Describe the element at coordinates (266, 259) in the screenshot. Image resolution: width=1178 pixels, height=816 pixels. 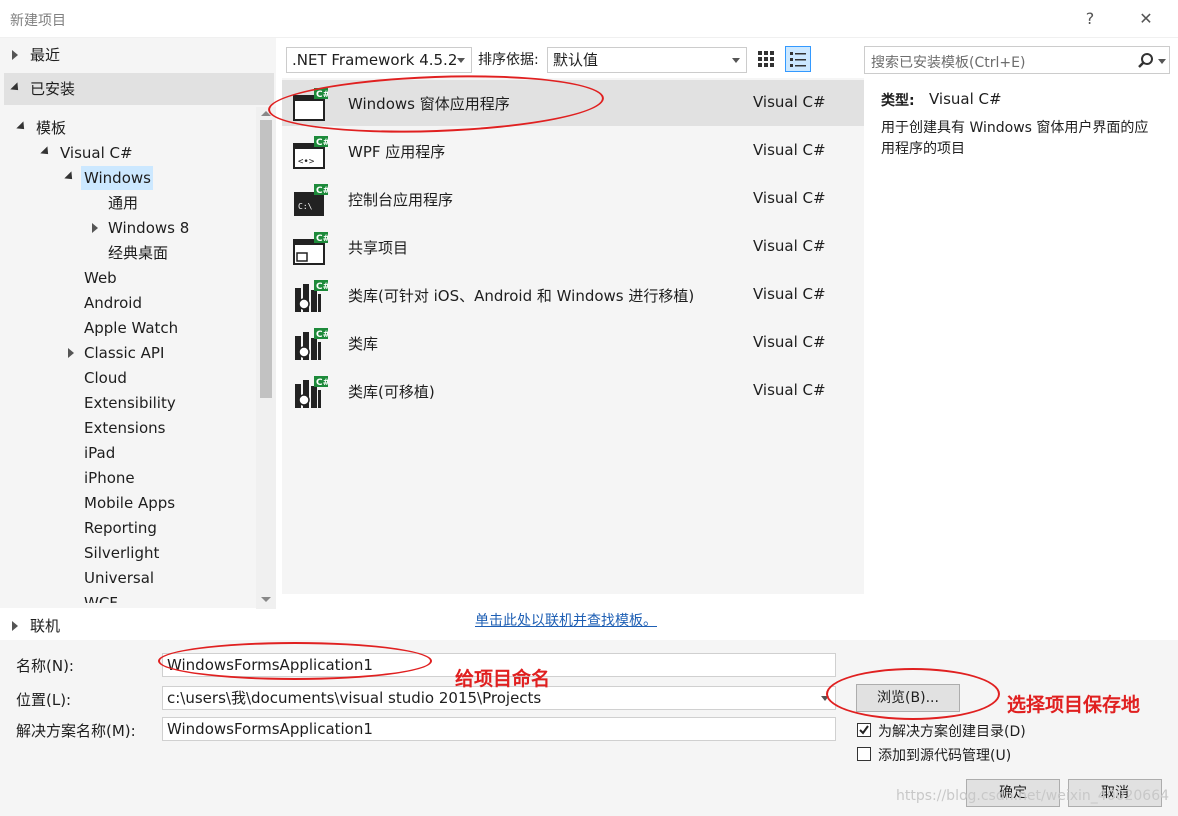
I see `scroll-thumb` at that location.